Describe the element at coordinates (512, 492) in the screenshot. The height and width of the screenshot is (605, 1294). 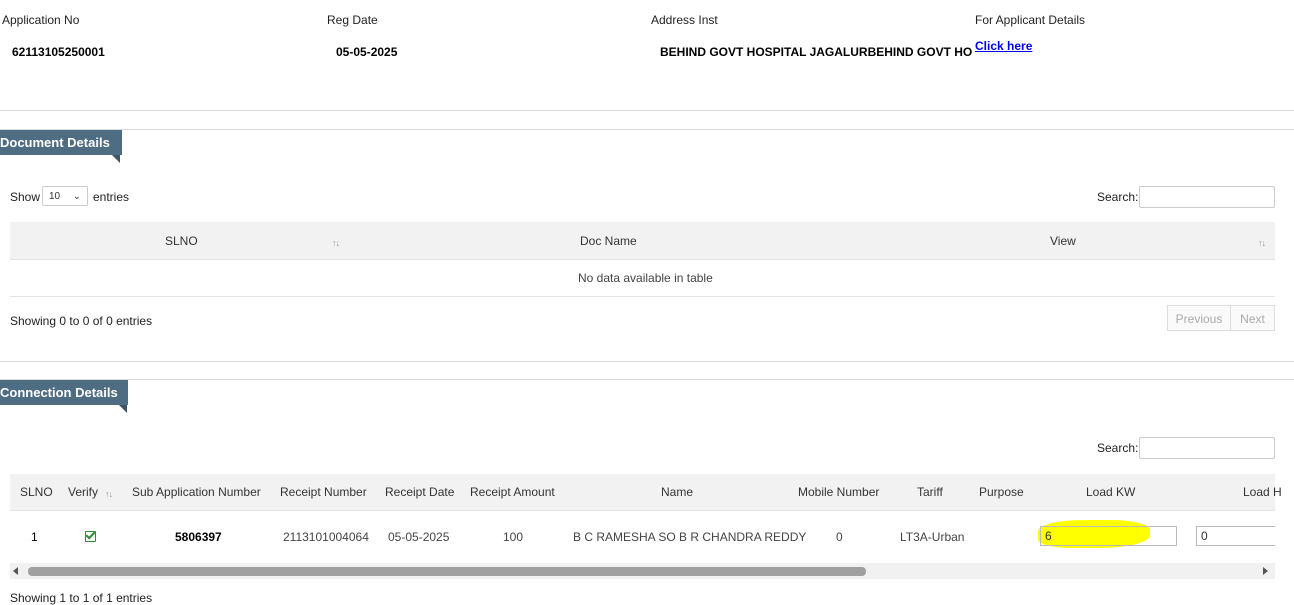
I see `column-header-receipt-amount: Receipt Amount` at that location.